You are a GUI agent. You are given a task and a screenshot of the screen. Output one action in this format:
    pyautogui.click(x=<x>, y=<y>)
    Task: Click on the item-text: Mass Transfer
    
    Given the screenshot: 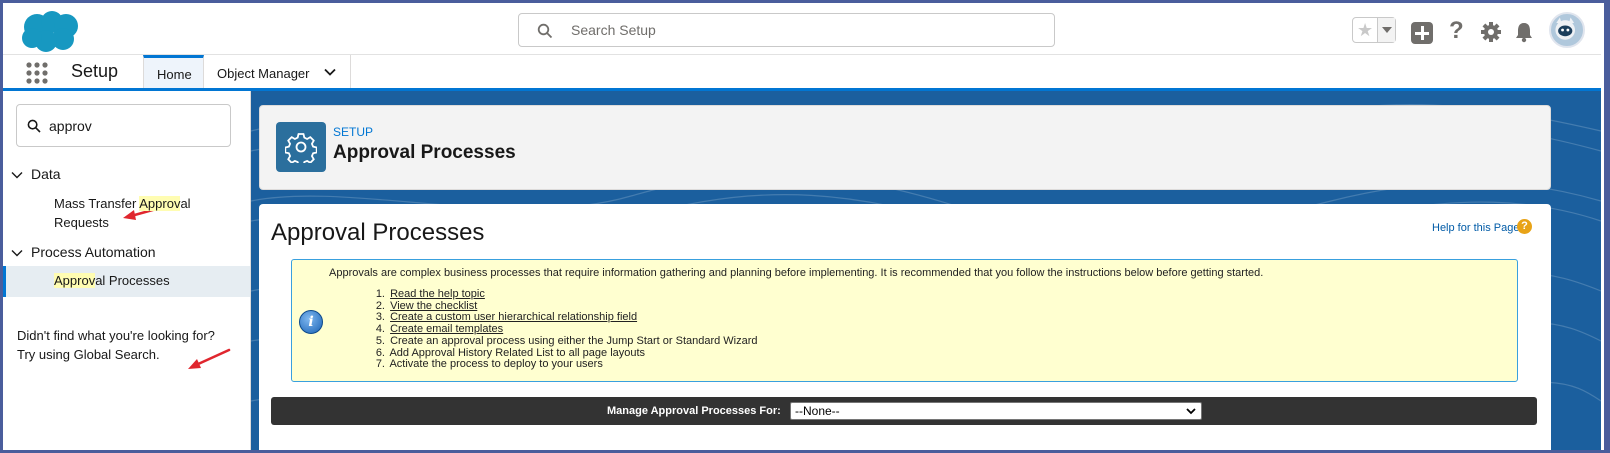 What is the action you would take?
    pyautogui.click(x=97, y=203)
    